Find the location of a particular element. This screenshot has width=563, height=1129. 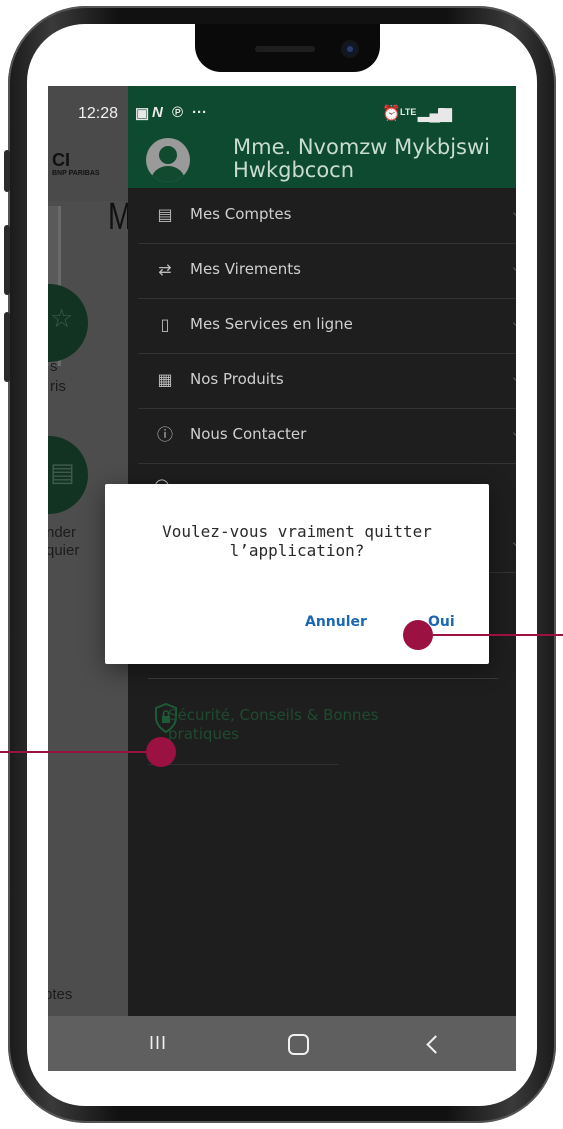

phone-volume-up is located at coordinates (7, 260).